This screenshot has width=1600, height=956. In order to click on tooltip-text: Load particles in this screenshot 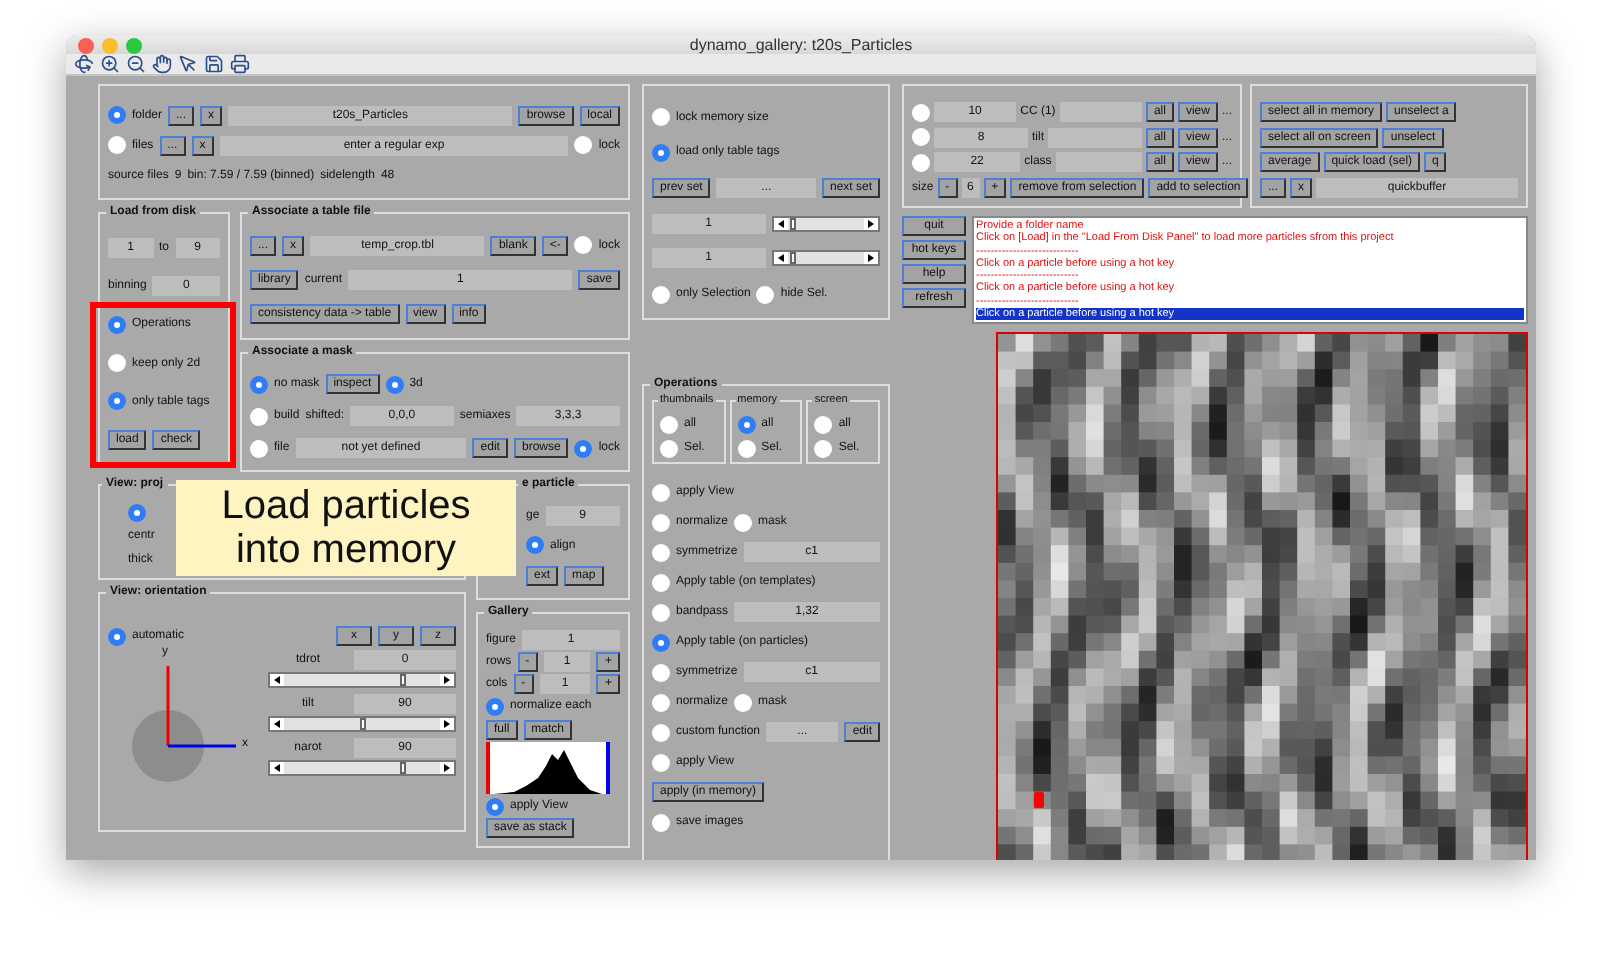, I will do `click(346, 506)`.